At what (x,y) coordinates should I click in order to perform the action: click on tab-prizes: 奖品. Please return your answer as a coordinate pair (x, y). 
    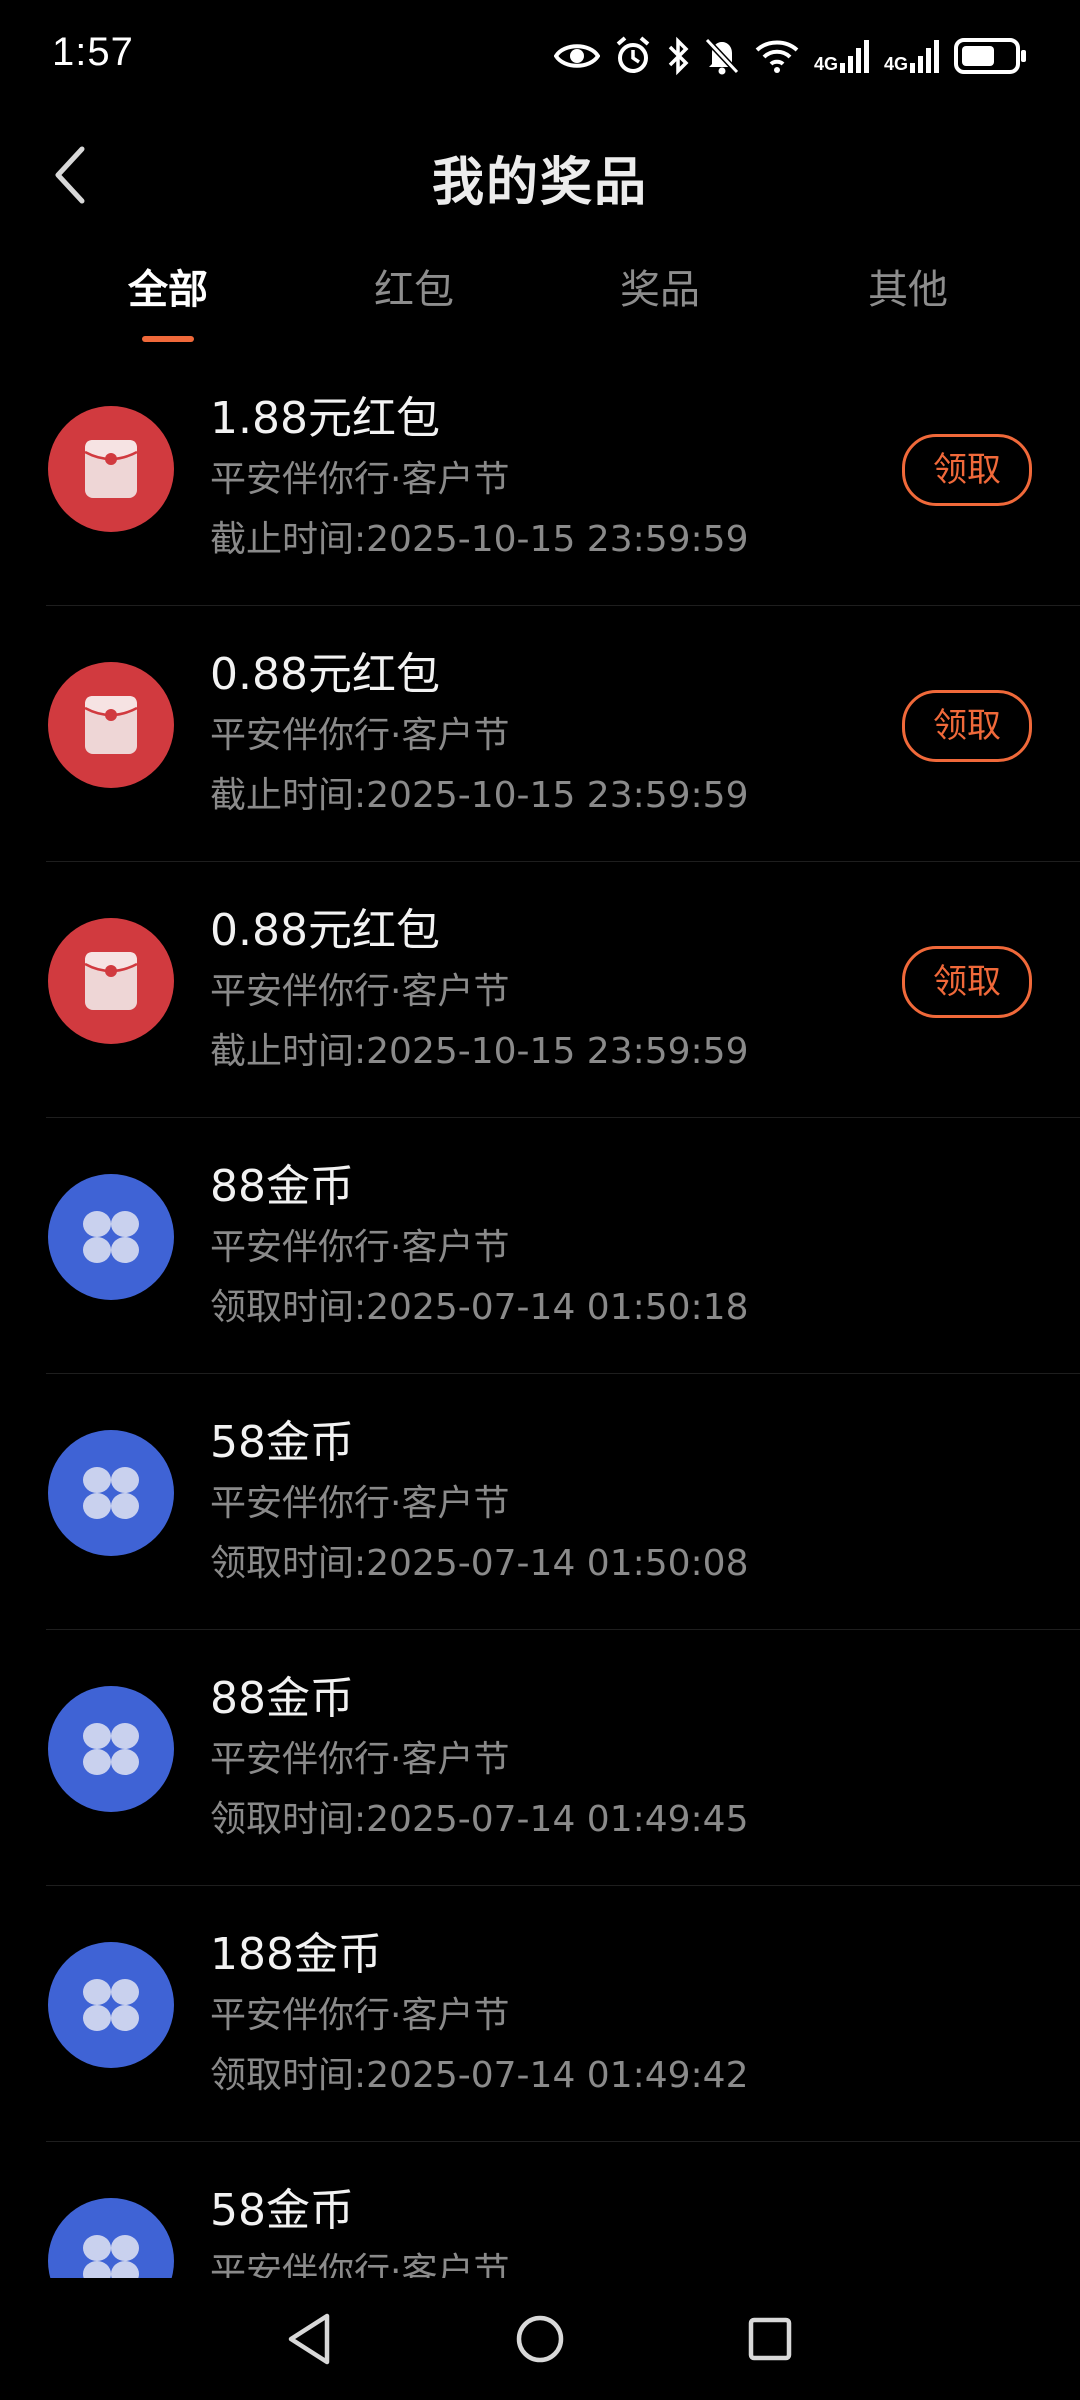
    Looking at the image, I should click on (660, 300).